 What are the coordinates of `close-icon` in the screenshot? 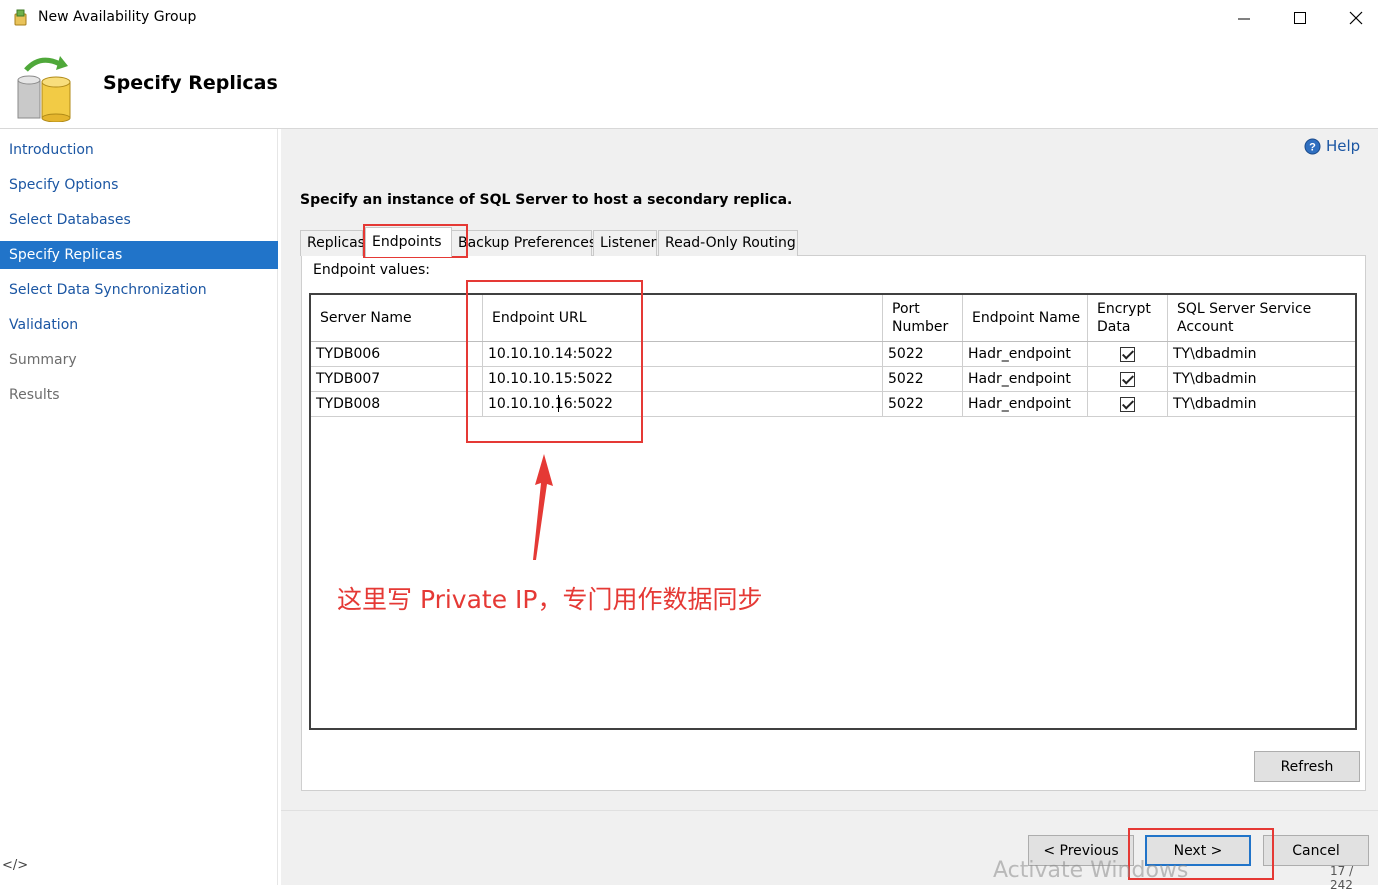 It's located at (1356, 18).